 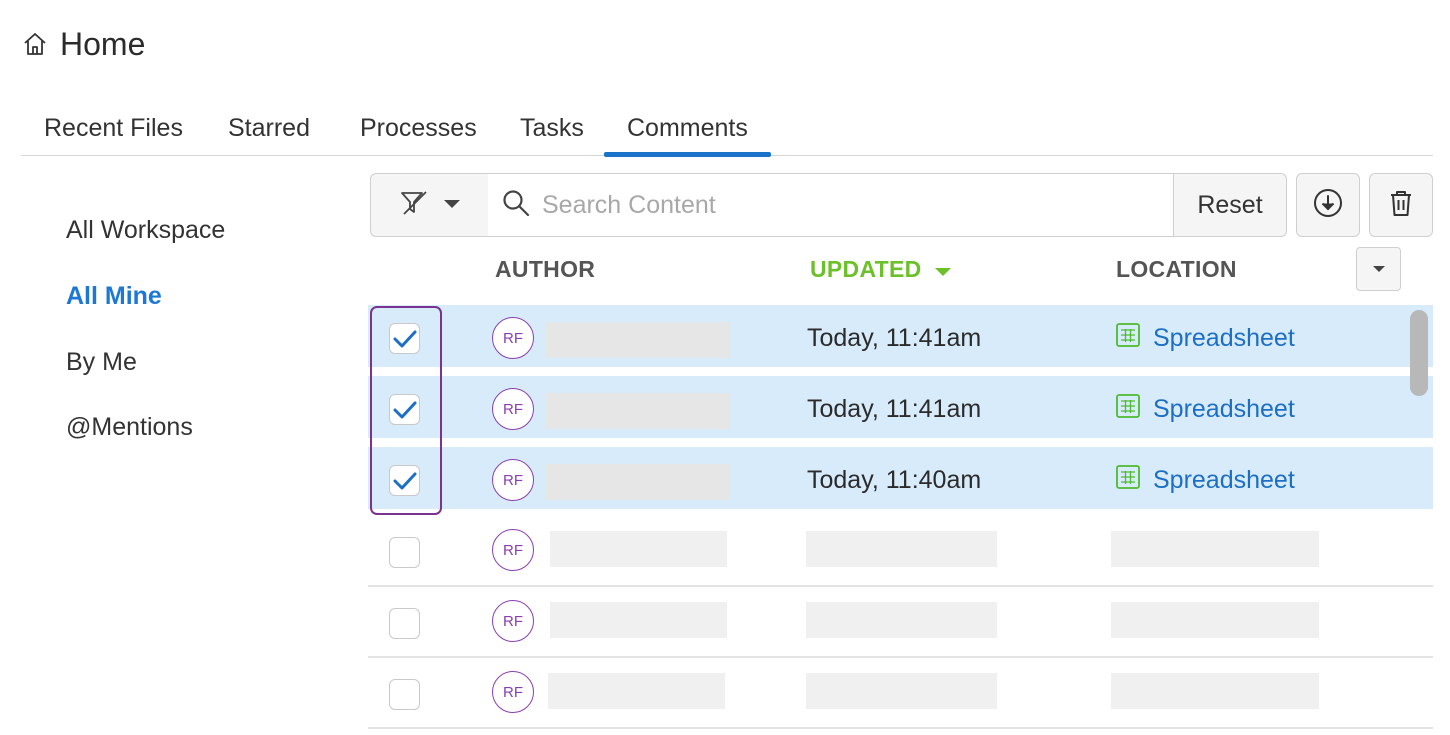 What do you see at coordinates (687, 132) in the screenshot?
I see `tab-comments: Comments` at bounding box center [687, 132].